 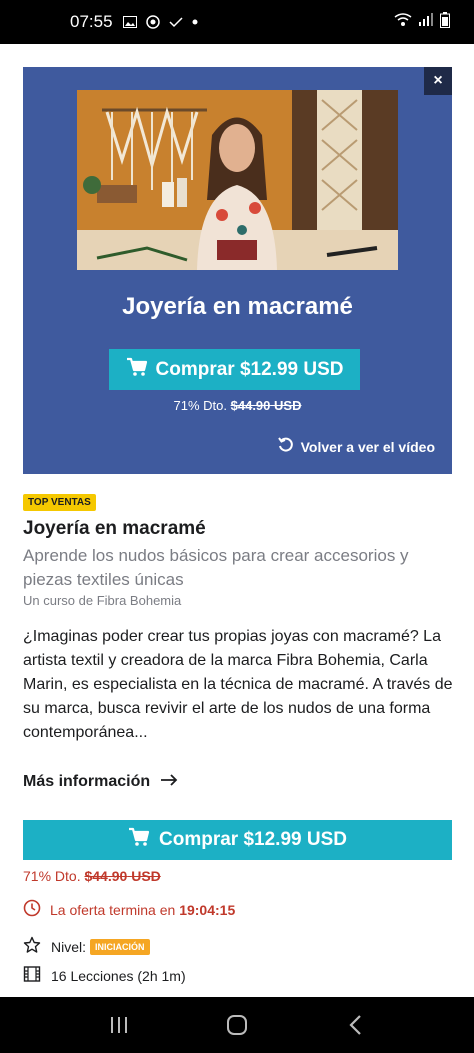 I want to click on dot-icon, so click(x=195, y=22).